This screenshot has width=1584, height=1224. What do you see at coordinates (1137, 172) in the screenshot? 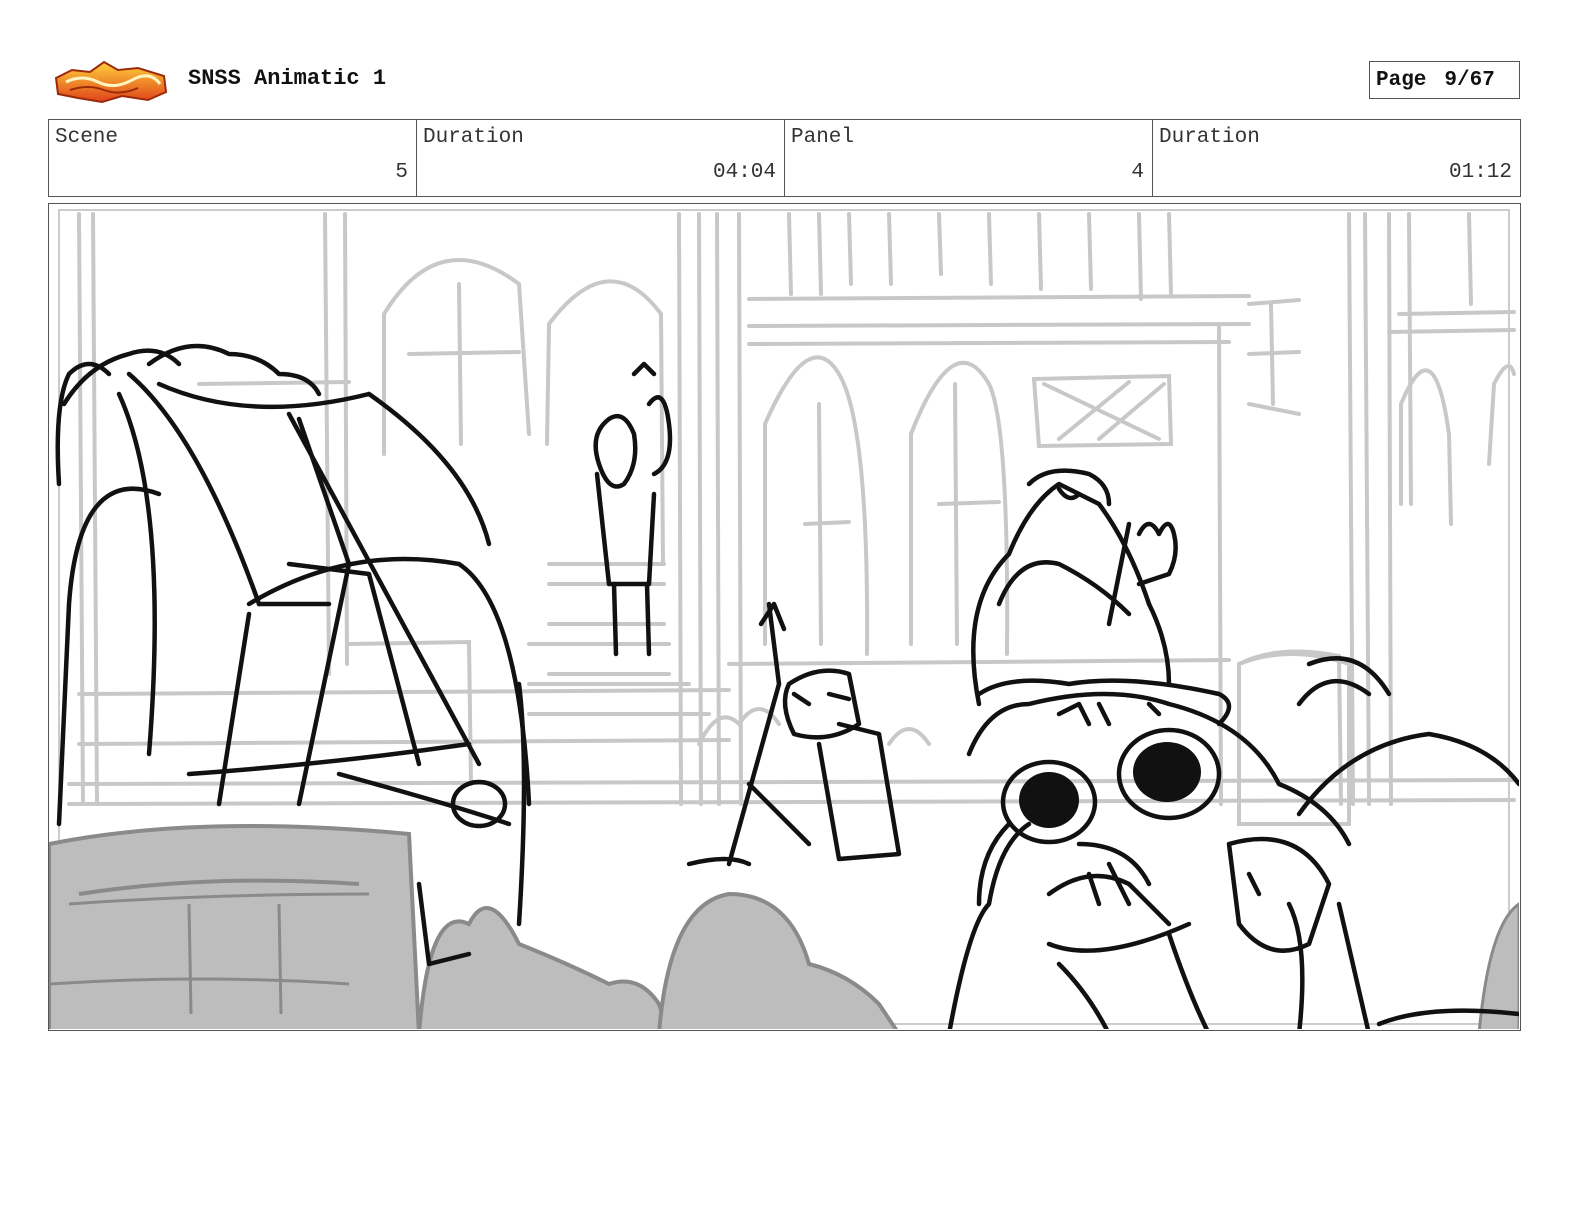
I see `panel-value: 4` at bounding box center [1137, 172].